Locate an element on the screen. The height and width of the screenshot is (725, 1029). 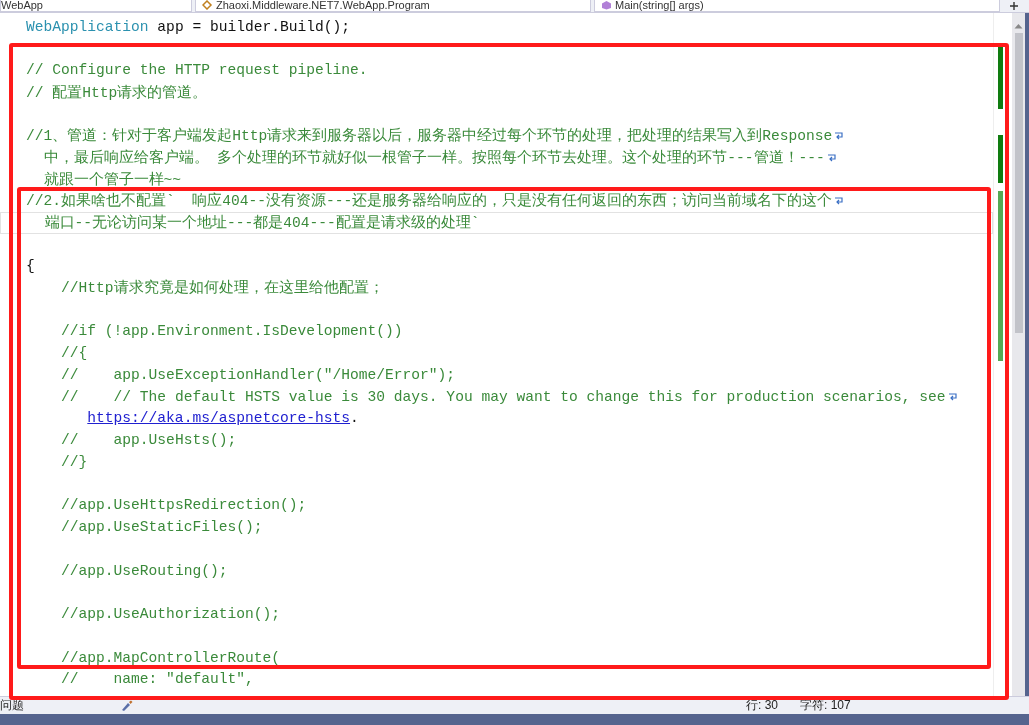
code-comment: 中，最后响应给客户端。 多个处理的环节就好似一根管子一样。按照每个环节去处理。这个处理的环节---管道！--- is located at coordinates (433, 157).